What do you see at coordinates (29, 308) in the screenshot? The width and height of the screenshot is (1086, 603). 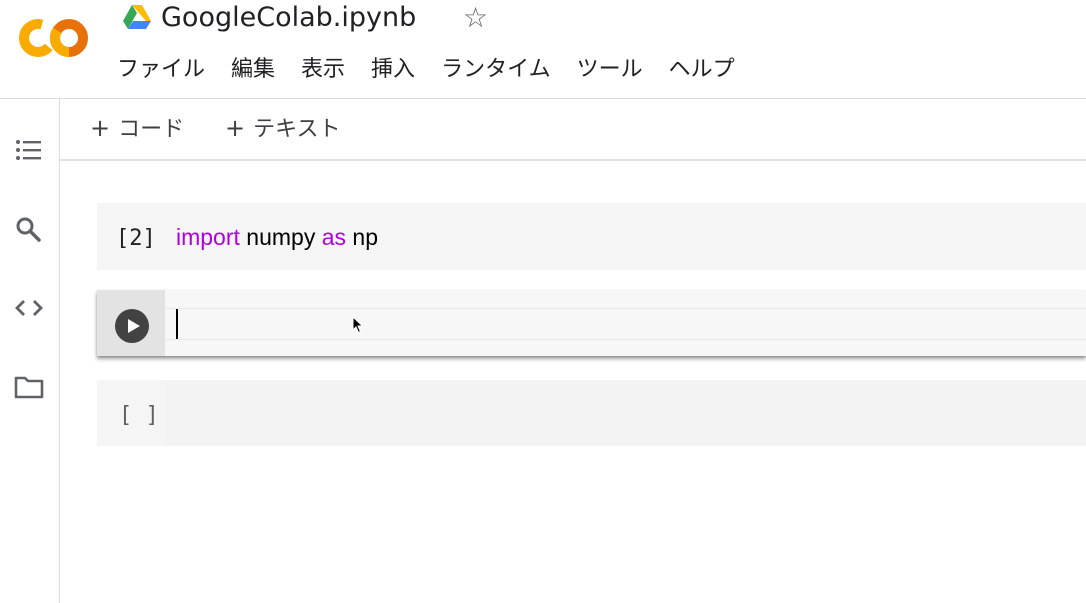 I see `code-snippets-icon` at bounding box center [29, 308].